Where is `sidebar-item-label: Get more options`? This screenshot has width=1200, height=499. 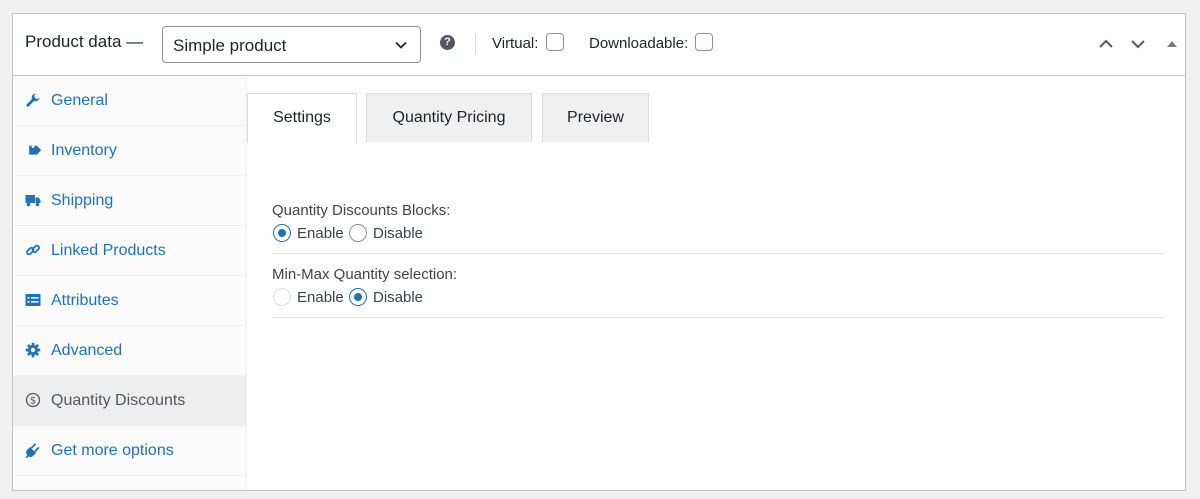
sidebar-item-label: Get more options is located at coordinates (112, 450).